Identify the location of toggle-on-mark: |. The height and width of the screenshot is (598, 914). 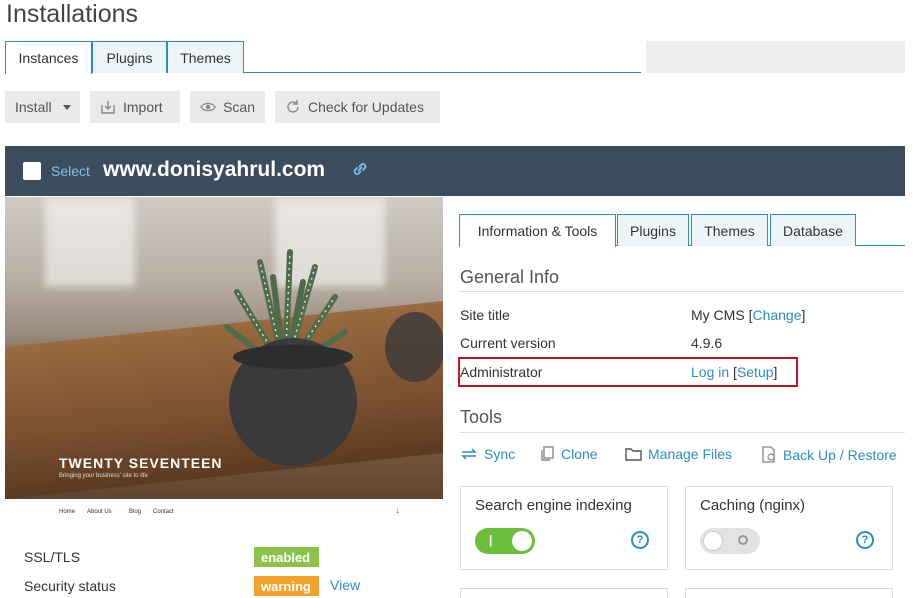
(491, 540).